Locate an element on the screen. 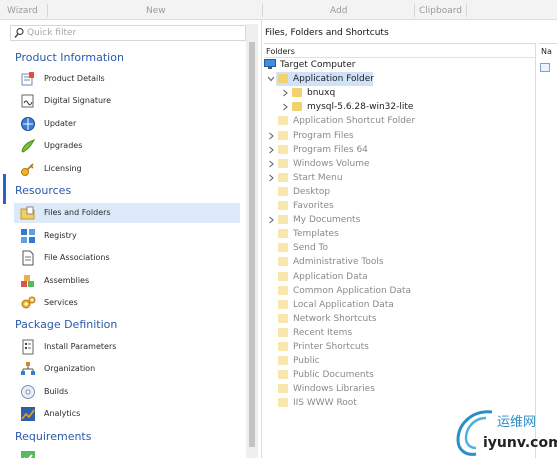 The image size is (557, 458). tree-node-label: Printer Shortcuts is located at coordinates (331, 347).